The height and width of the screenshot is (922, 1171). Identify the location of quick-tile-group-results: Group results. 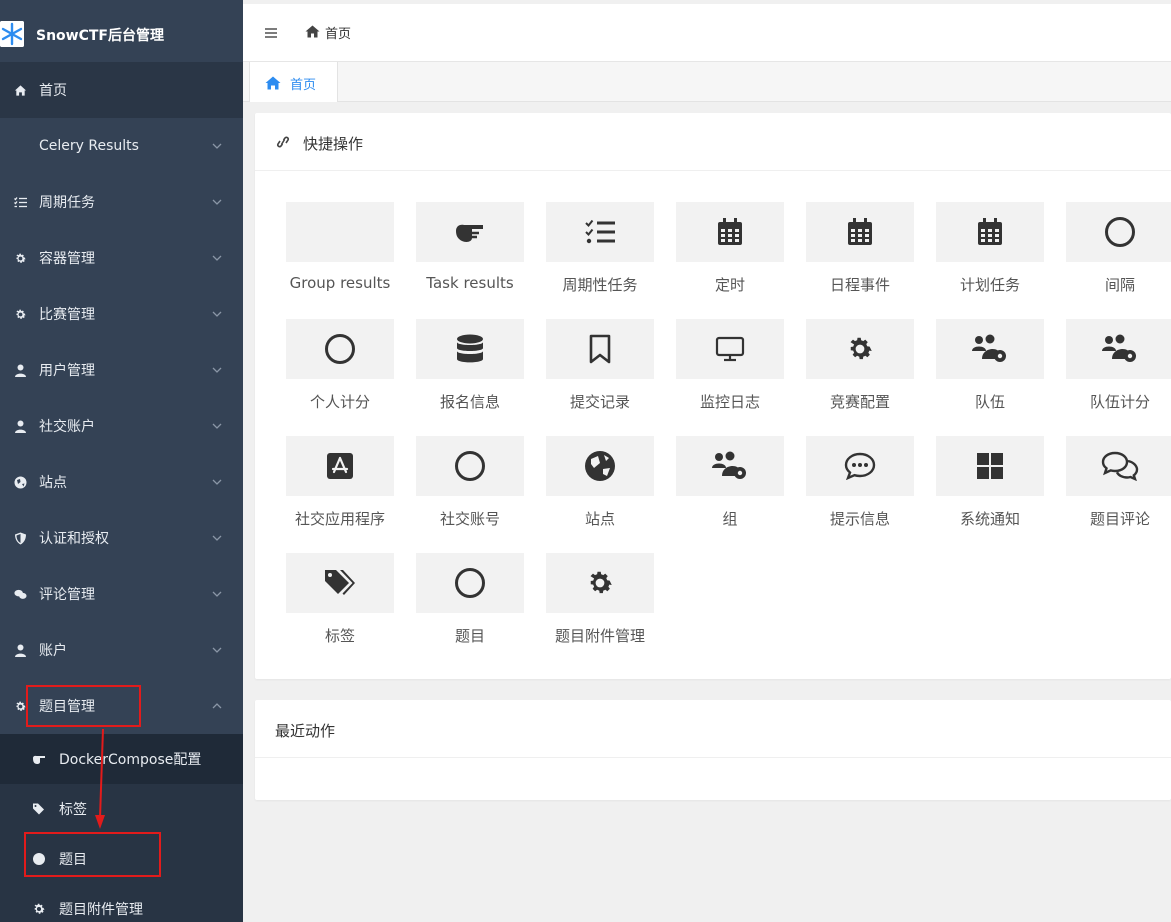
(340, 254).